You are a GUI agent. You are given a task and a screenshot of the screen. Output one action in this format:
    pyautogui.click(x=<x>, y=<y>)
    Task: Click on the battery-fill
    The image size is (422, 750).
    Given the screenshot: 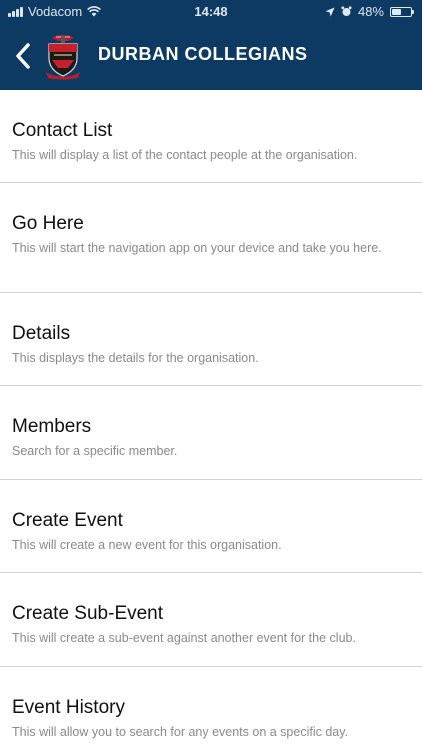 What is the action you would take?
    pyautogui.click(x=396, y=11)
    